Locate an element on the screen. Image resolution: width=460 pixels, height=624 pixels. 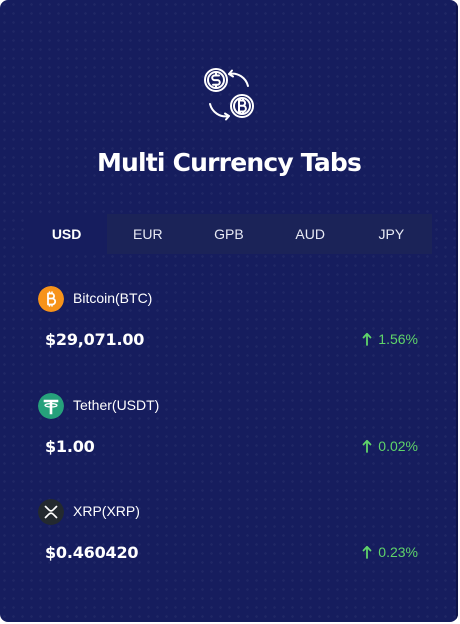
currency-tabs: USD EUR GPB AUD JPY is located at coordinates (229, 234).